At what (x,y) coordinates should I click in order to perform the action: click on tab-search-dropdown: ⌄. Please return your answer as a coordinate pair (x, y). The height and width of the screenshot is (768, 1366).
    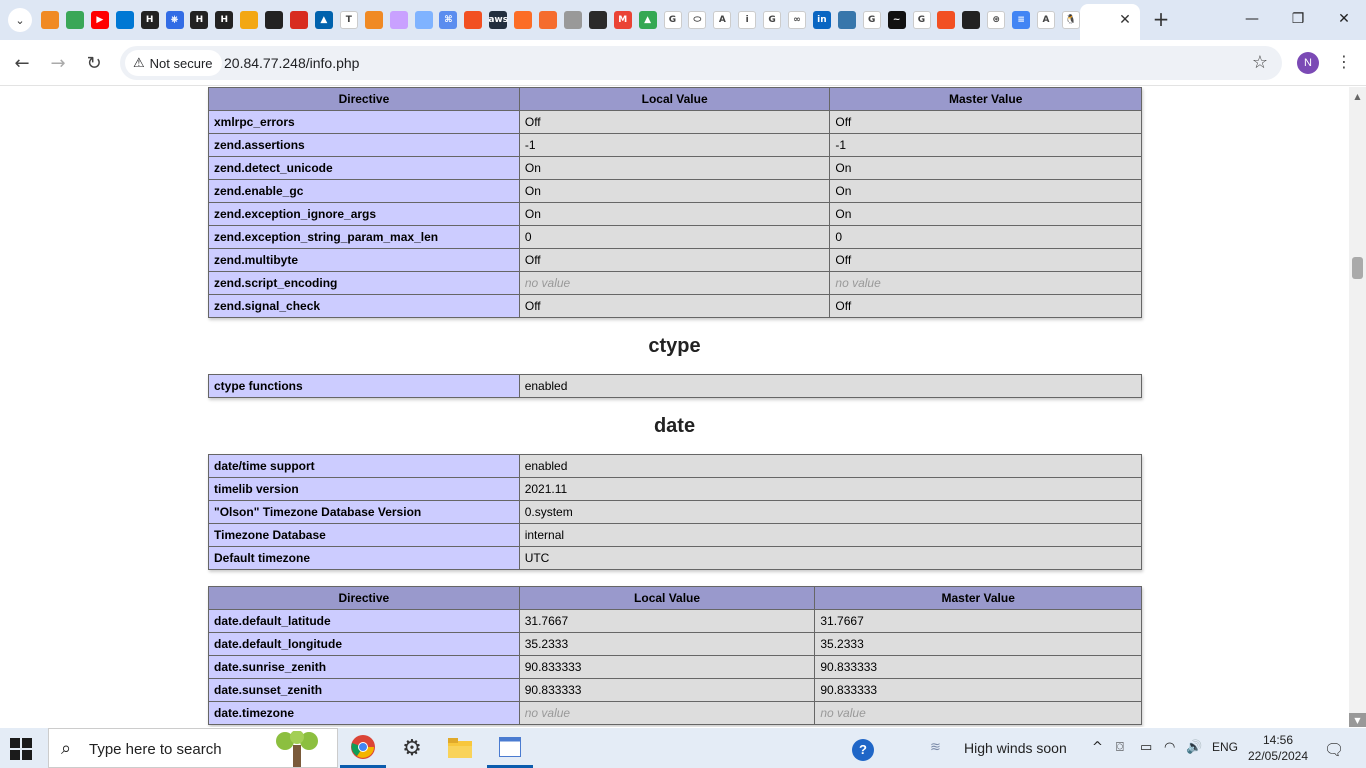
    Looking at the image, I should click on (20, 20).